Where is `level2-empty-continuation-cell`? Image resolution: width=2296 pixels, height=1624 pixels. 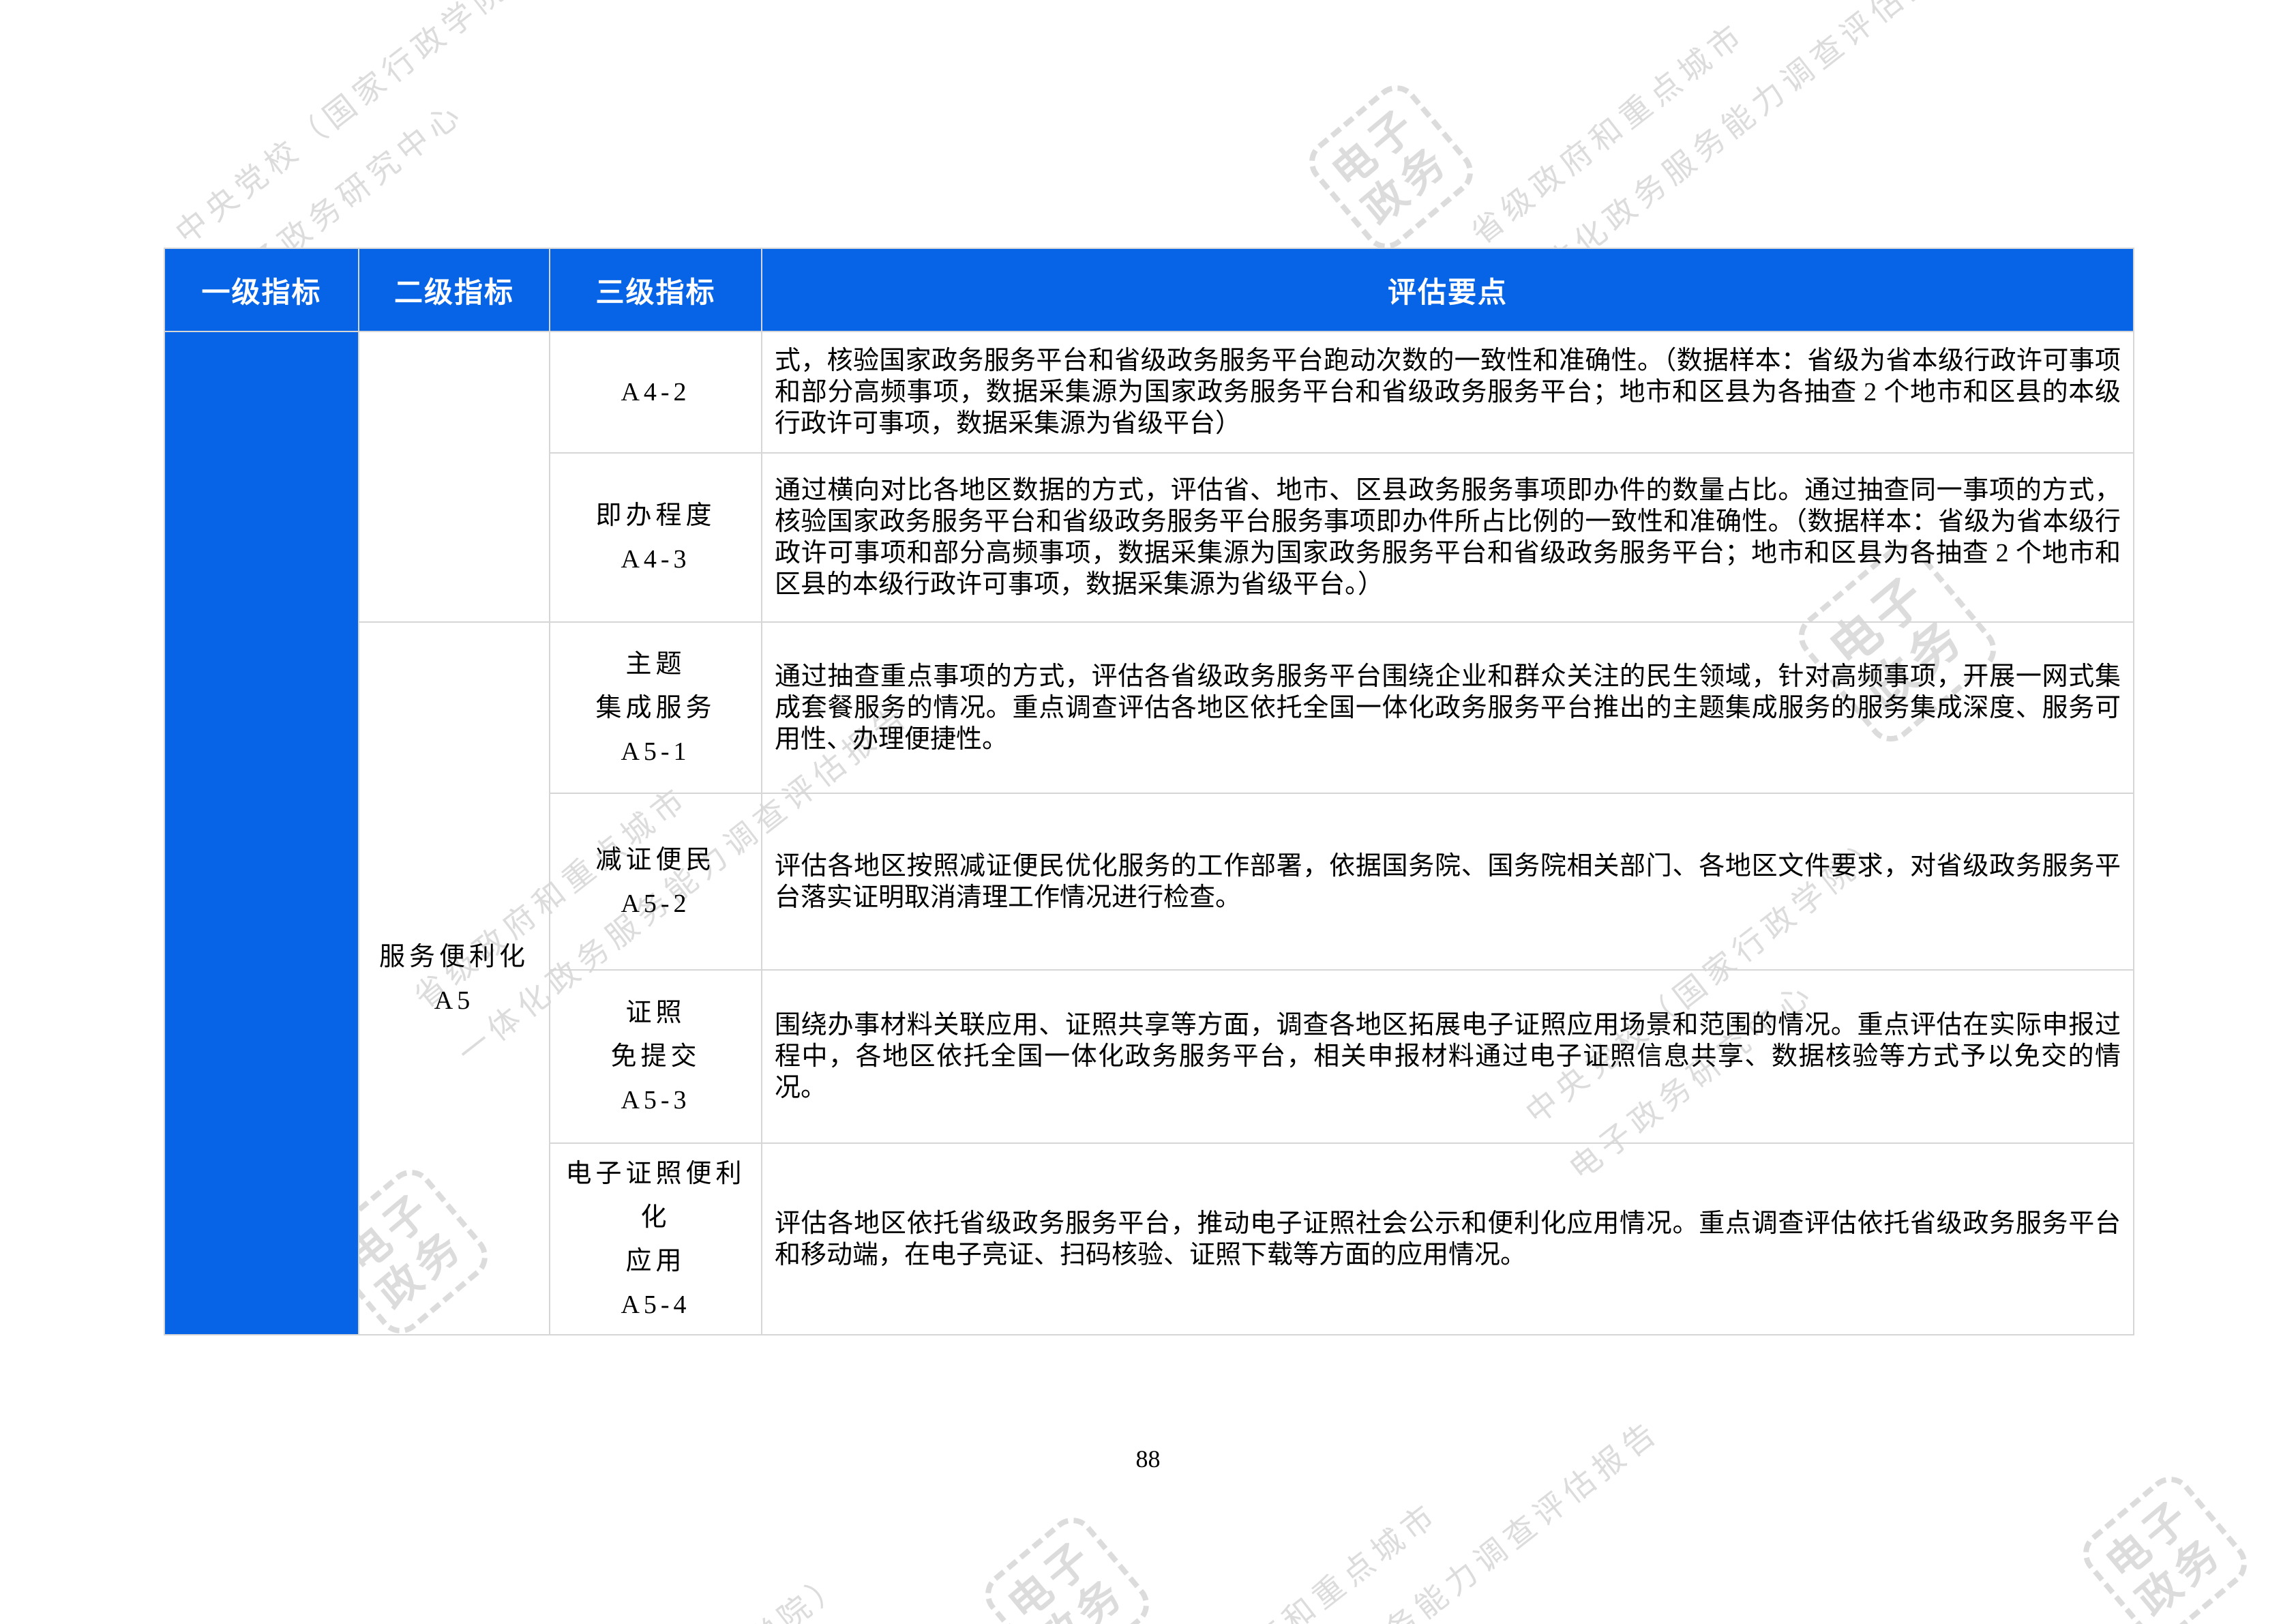 level2-empty-continuation-cell is located at coordinates (455, 477).